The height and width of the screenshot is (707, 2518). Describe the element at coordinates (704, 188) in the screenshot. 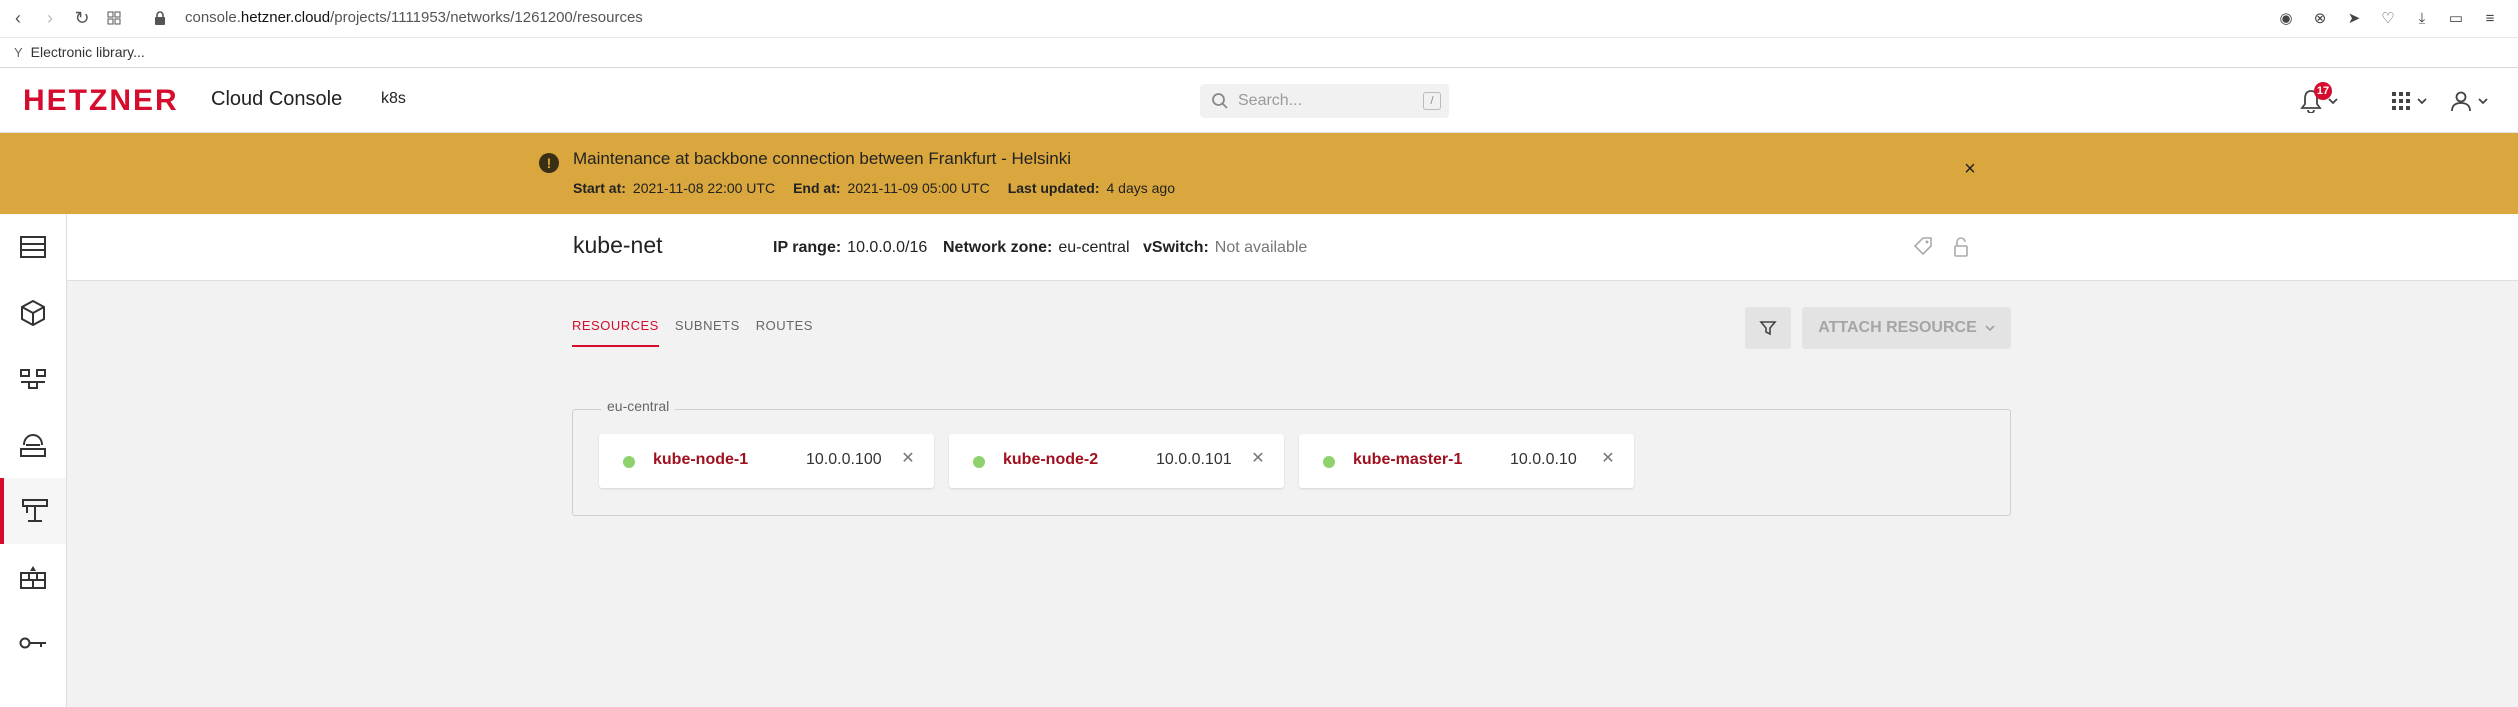

I see `start-value: 2021-11-08 22:00 UTC` at that location.